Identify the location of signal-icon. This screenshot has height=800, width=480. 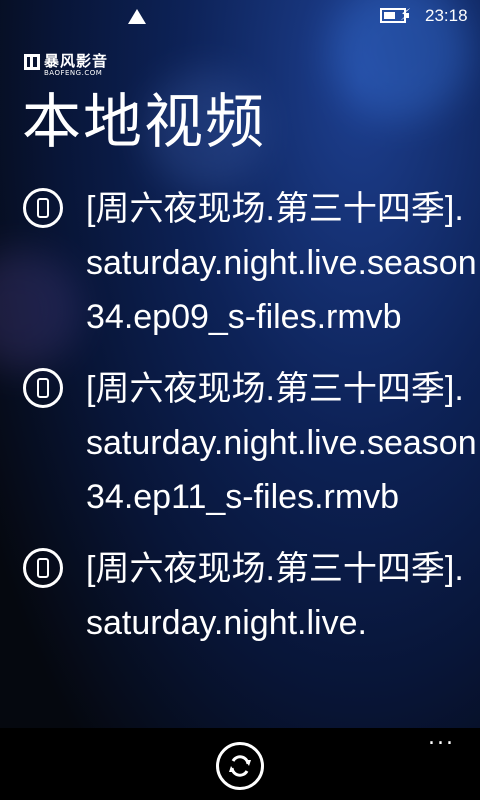
(137, 16).